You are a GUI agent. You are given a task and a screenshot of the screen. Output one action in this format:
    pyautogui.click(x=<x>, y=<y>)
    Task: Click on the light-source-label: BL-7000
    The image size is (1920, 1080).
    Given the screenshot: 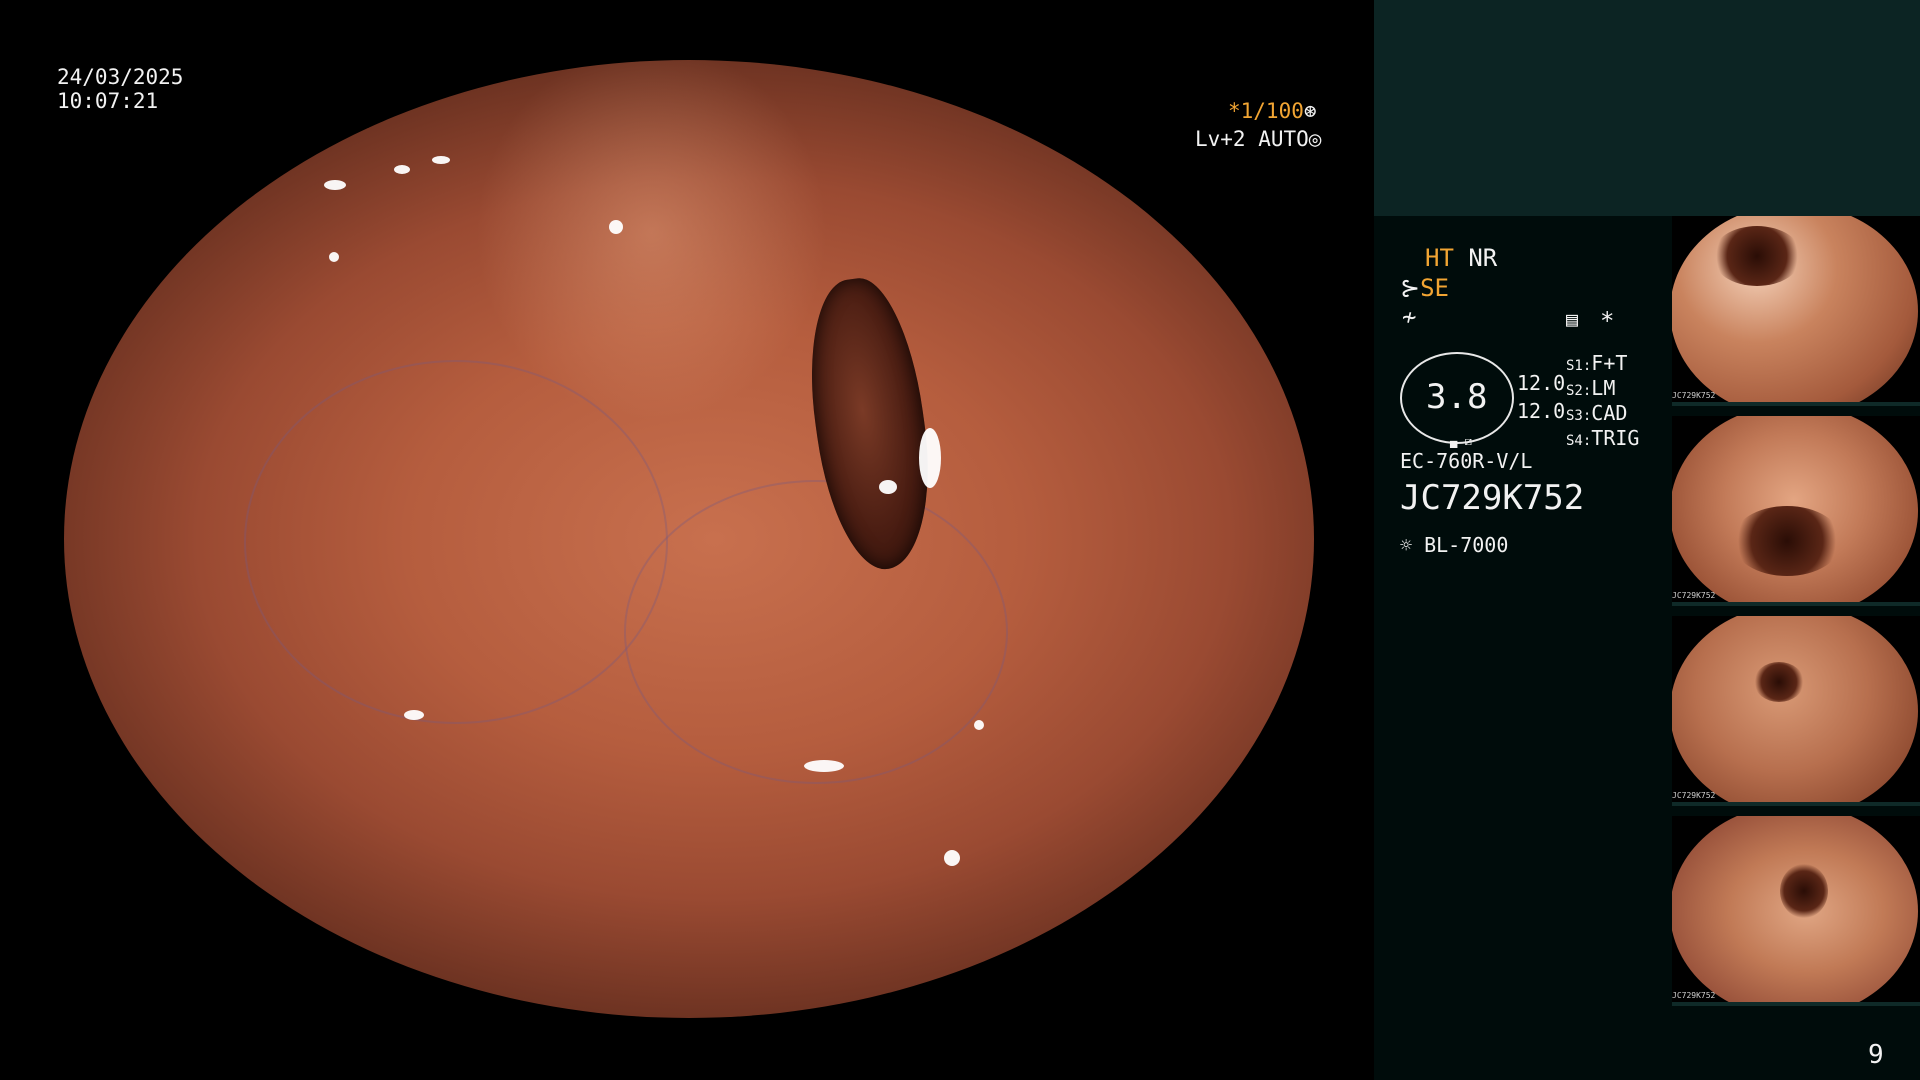 What is the action you would take?
    pyautogui.click(x=1466, y=545)
    